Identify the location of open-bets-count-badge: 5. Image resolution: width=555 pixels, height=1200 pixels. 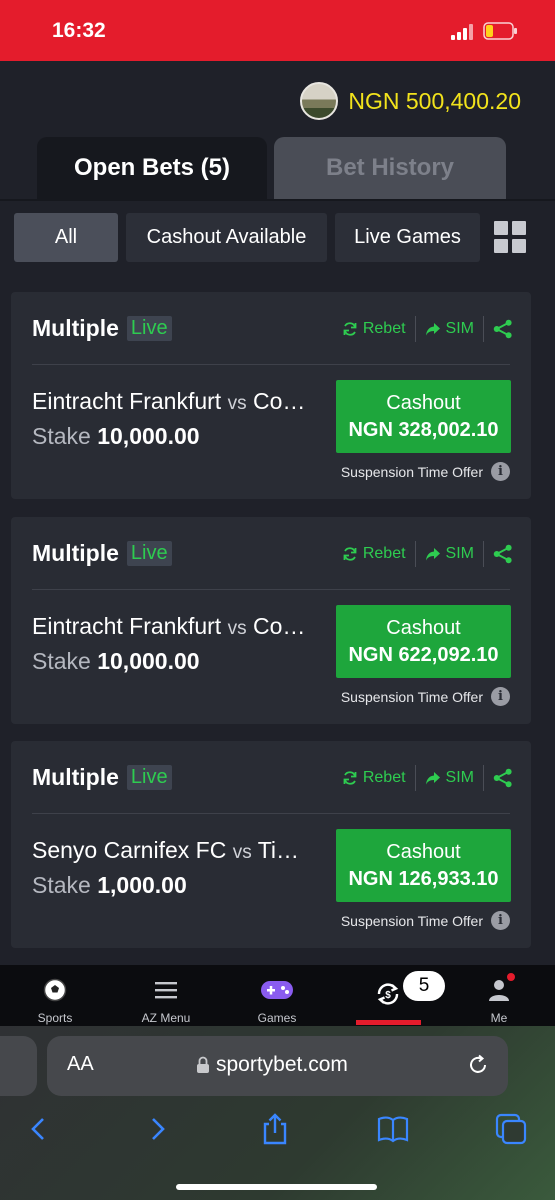
(424, 986).